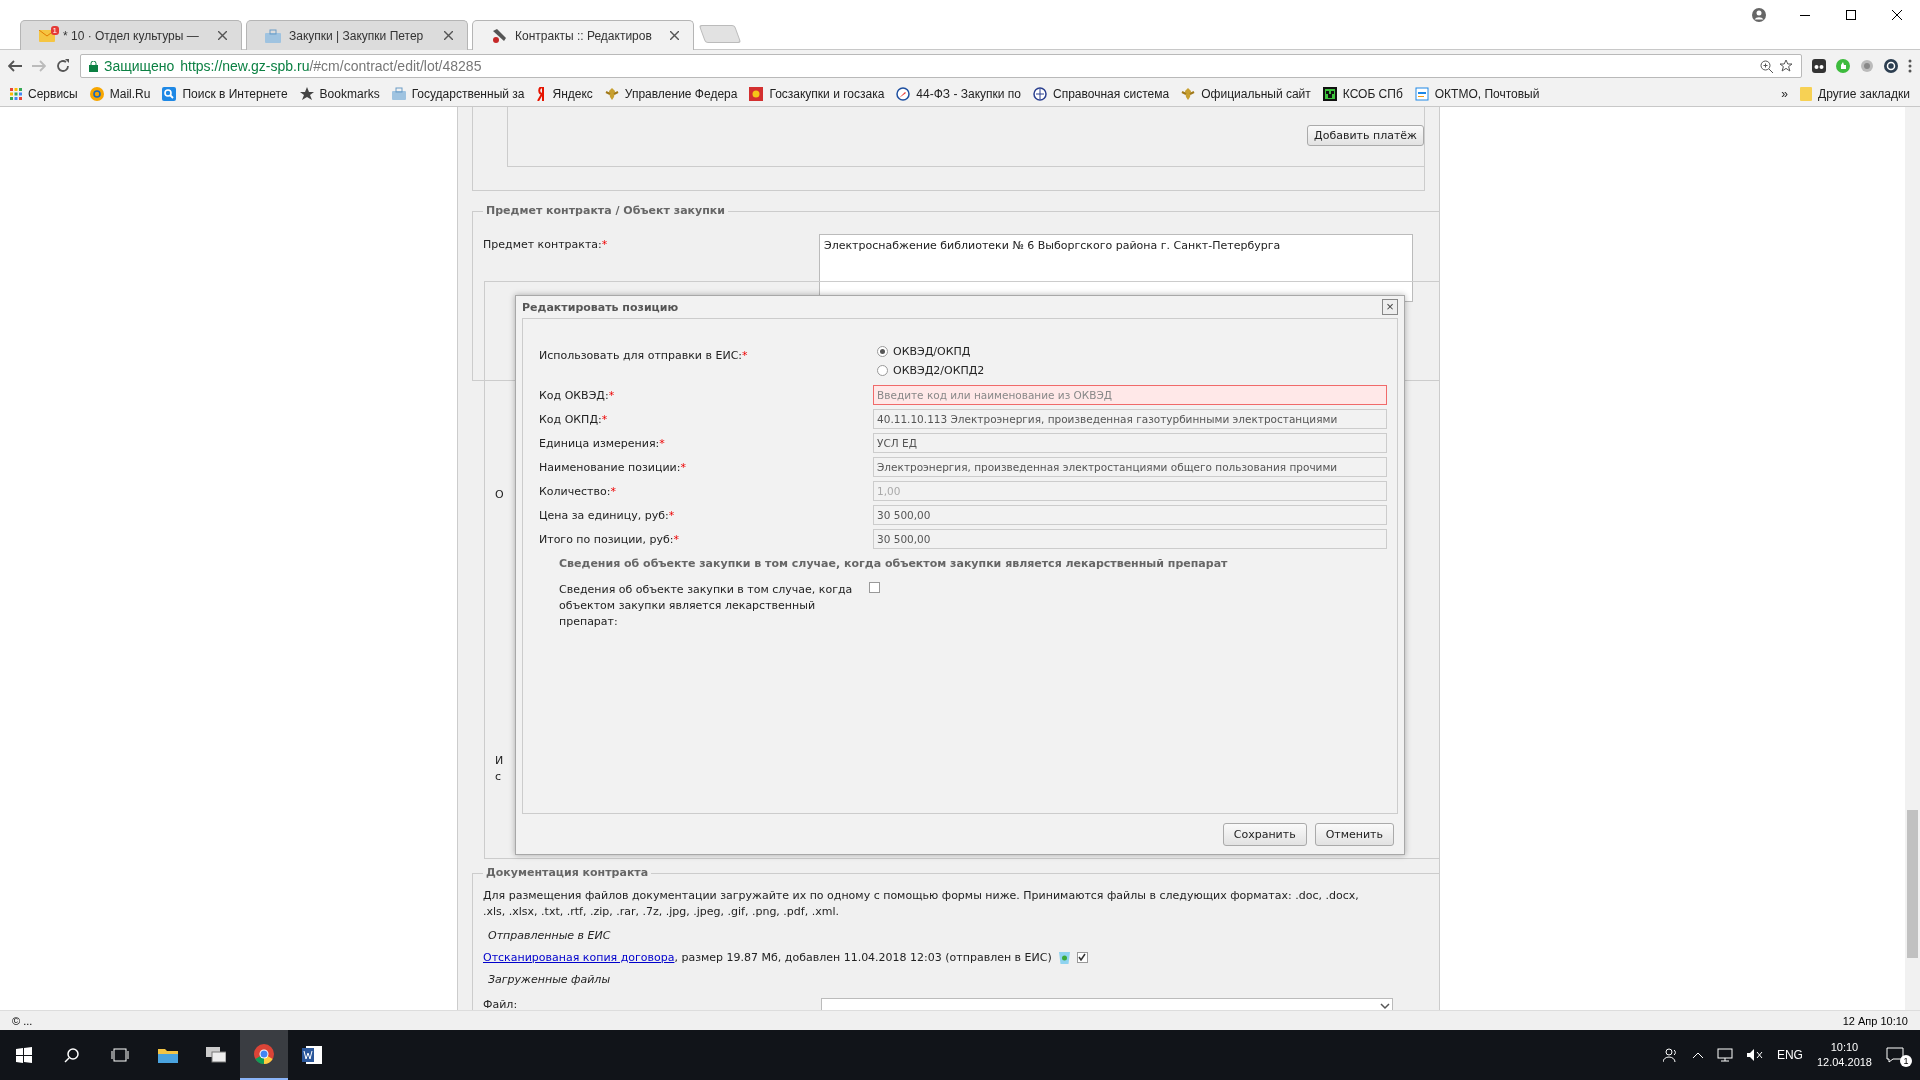  Describe the element at coordinates (550, 936) in the screenshot. I see `subheading: Отправленные в ЕИС` at that location.